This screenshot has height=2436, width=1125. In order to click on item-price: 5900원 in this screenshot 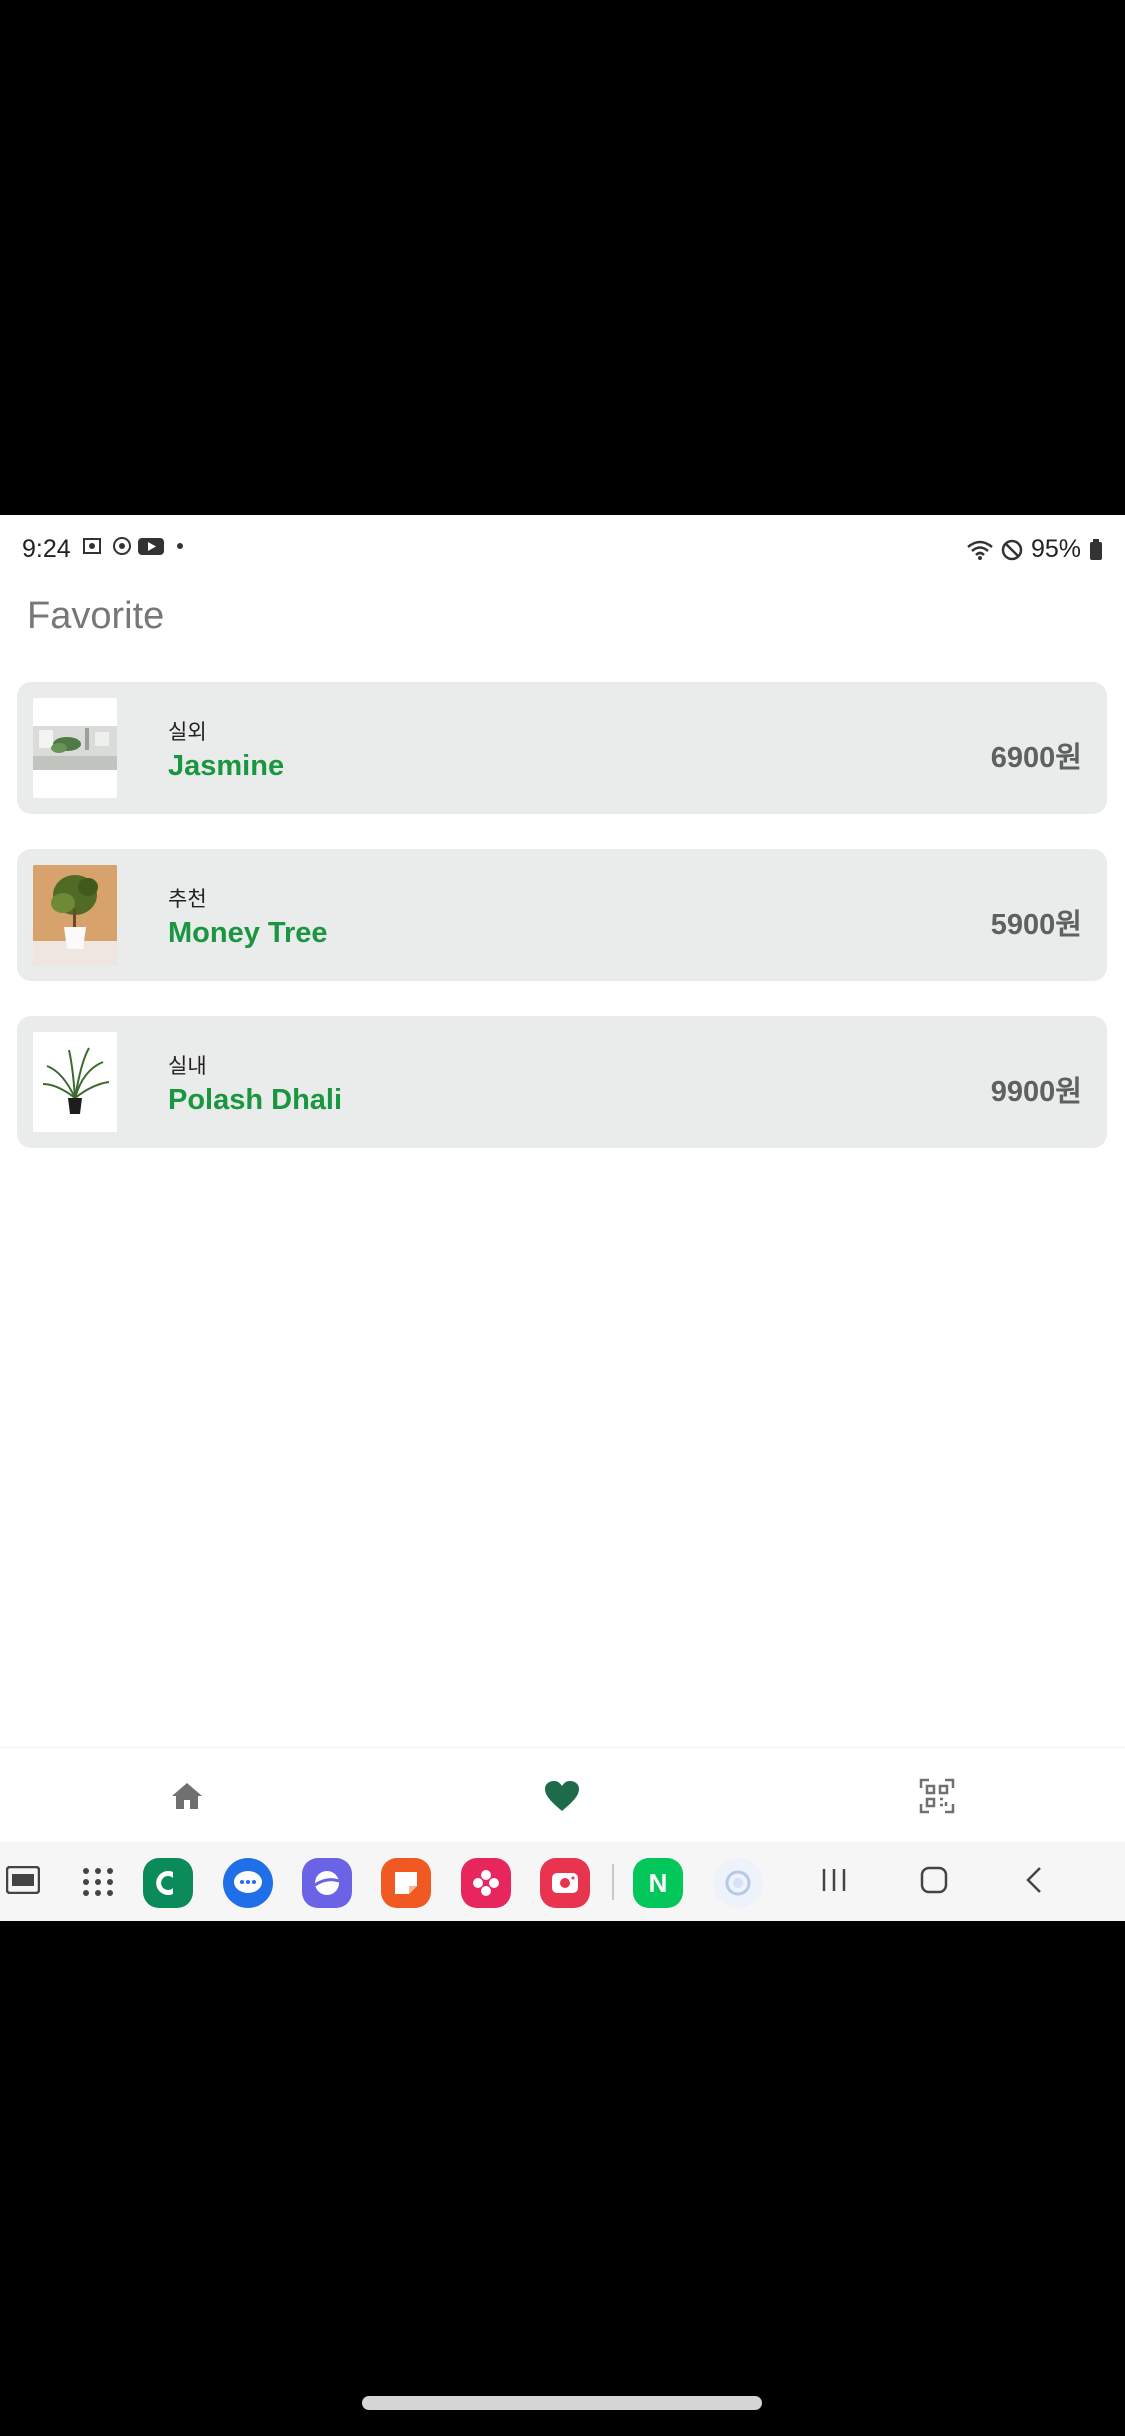, I will do `click(1036, 925)`.